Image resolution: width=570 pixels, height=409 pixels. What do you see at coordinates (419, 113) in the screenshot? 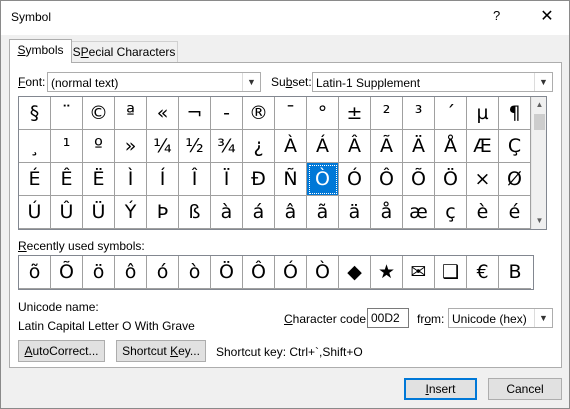
I see `symbol-cell: ³` at bounding box center [419, 113].